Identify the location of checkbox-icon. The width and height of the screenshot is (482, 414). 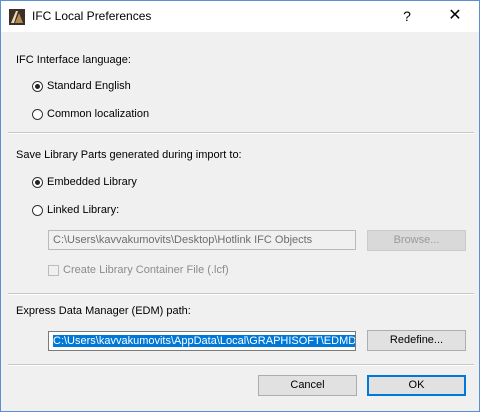
(53, 270).